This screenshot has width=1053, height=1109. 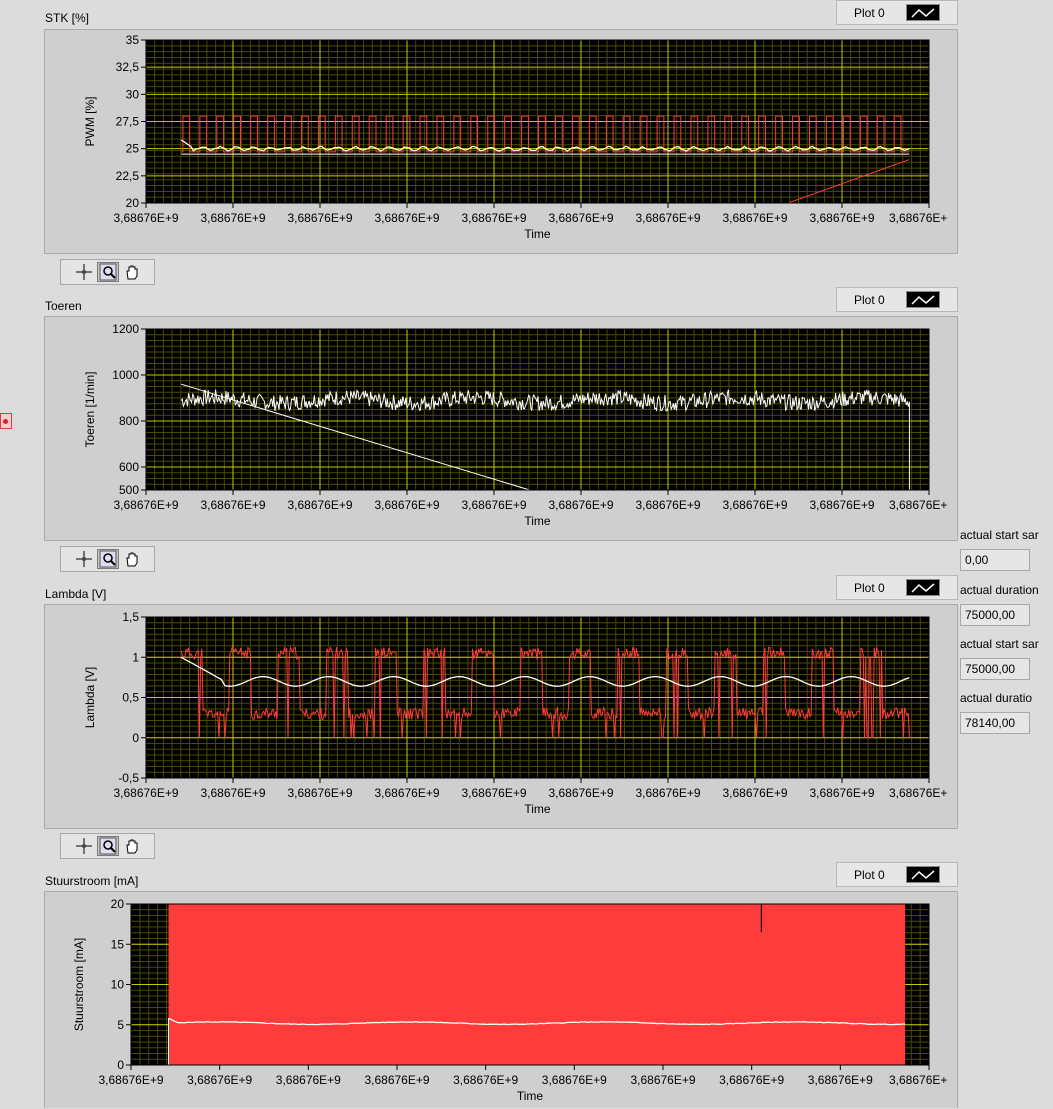 I want to click on y-tick-label: 32,5, so click(x=128, y=67).